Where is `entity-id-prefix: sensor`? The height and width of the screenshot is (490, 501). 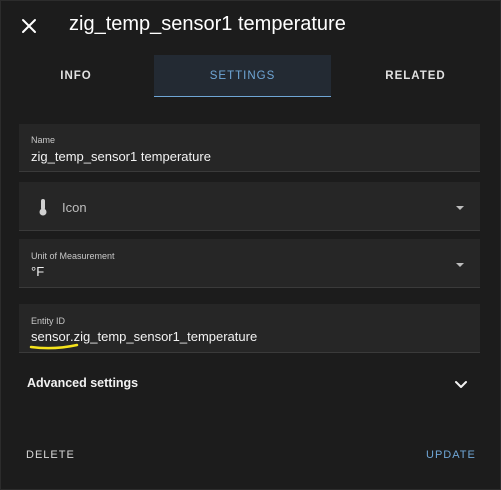 entity-id-prefix: sensor is located at coordinates (54, 339).